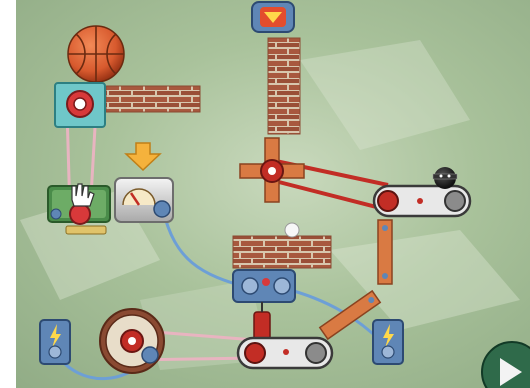  I want to click on brick-wall-top-left, so click(153, 99).